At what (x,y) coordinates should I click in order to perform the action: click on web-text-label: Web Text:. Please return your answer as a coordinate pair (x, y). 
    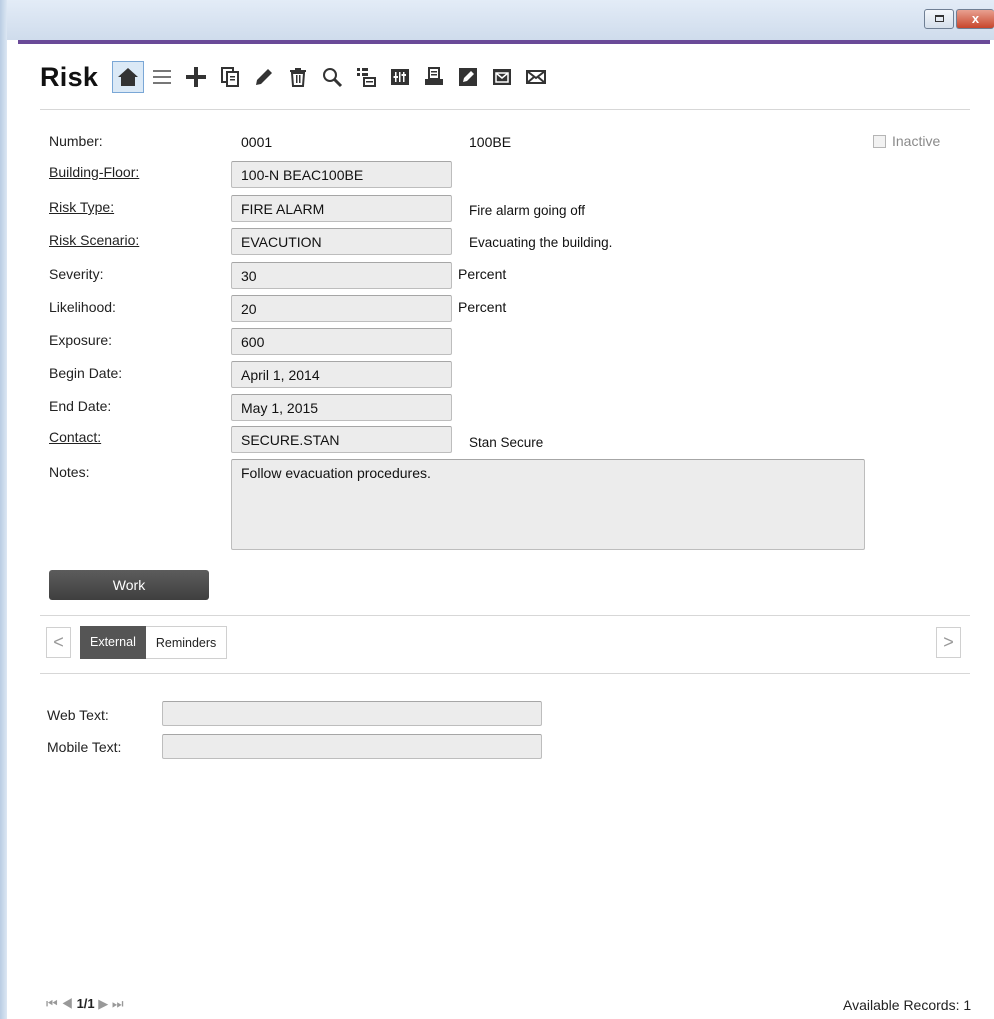
    Looking at the image, I should click on (78, 715).